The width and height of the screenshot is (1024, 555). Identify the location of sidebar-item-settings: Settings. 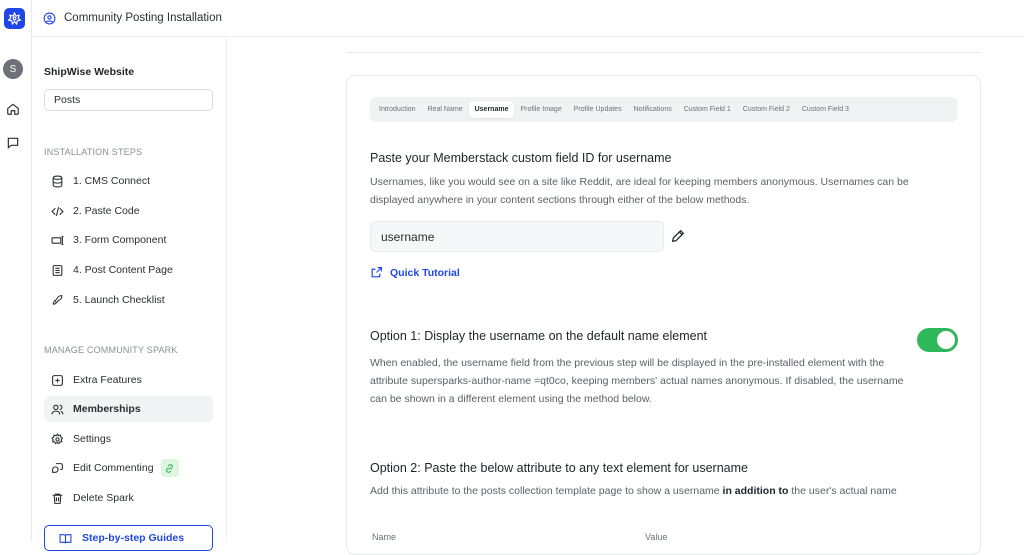
(128, 439).